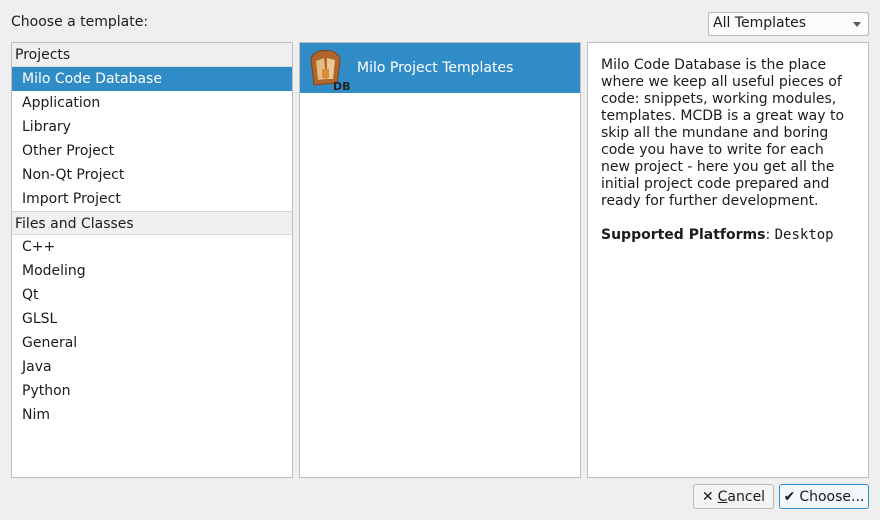 The width and height of the screenshot is (880, 520). Describe the element at coordinates (857, 24) in the screenshot. I see `chevron-down-icon` at that location.